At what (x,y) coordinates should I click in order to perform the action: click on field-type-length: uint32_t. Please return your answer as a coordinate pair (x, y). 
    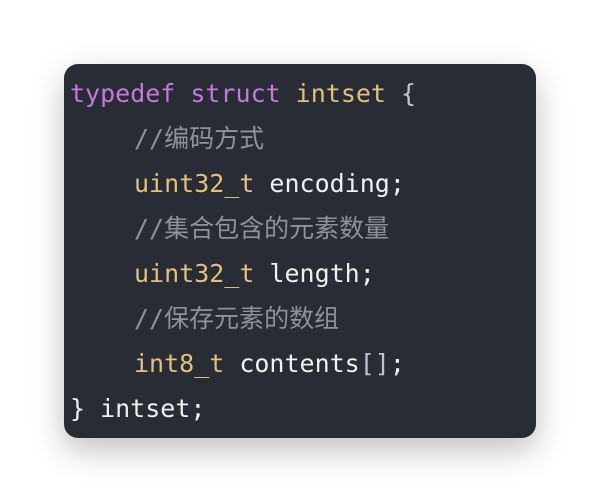
    Looking at the image, I should click on (194, 273).